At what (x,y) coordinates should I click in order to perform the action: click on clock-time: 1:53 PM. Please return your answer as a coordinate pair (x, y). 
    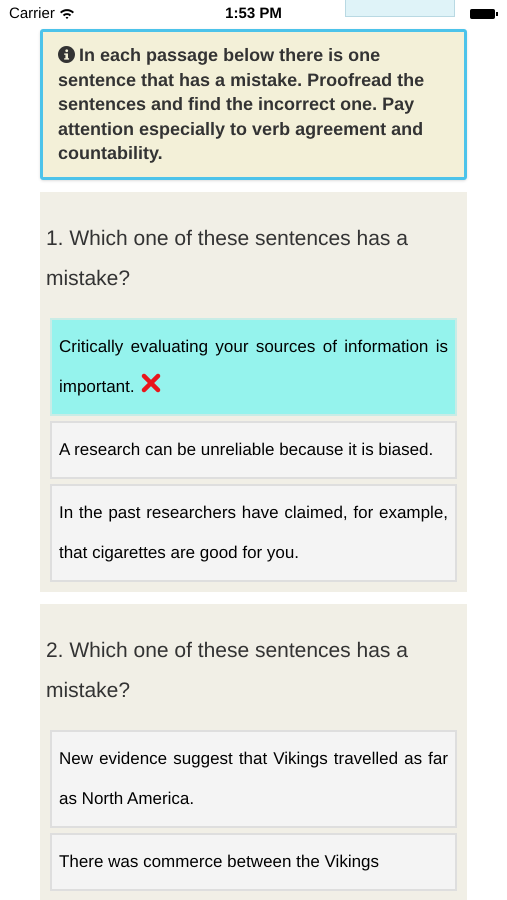
    Looking at the image, I should click on (253, 14).